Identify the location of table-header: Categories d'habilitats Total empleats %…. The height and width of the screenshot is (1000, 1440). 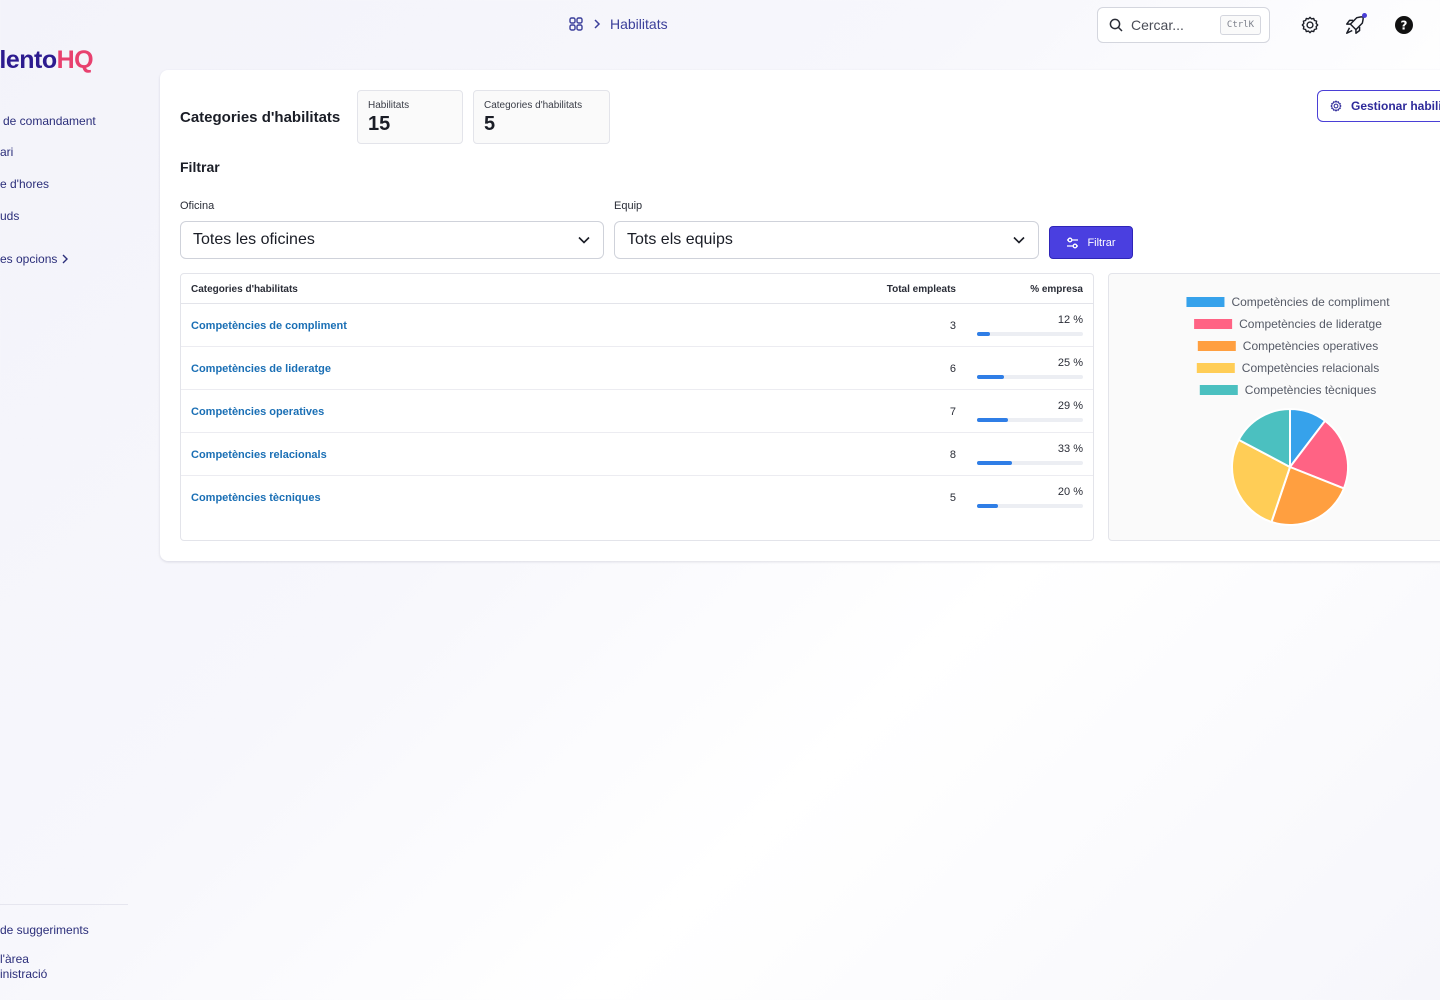
(637, 289).